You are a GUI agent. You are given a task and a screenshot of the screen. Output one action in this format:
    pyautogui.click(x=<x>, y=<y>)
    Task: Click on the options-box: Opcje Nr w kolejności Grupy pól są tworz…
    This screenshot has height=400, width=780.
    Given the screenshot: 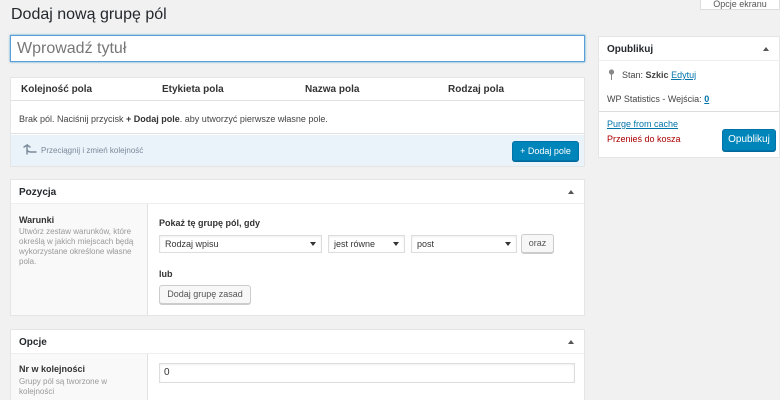 What is the action you would take?
    pyautogui.click(x=297, y=364)
    